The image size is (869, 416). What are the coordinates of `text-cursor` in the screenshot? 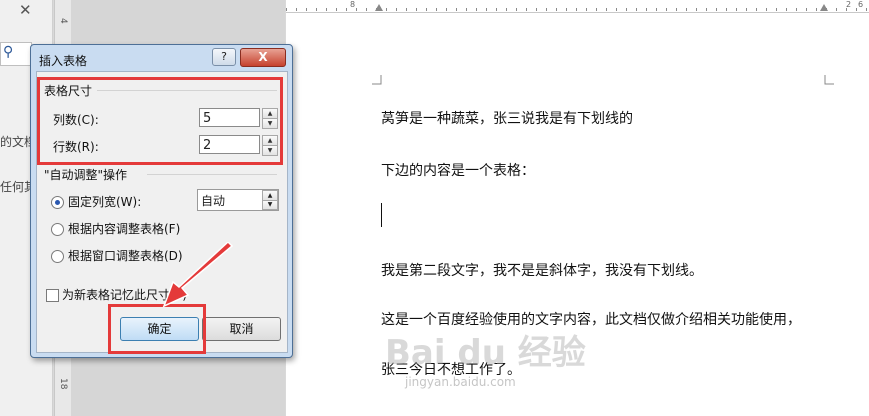 It's located at (381, 215).